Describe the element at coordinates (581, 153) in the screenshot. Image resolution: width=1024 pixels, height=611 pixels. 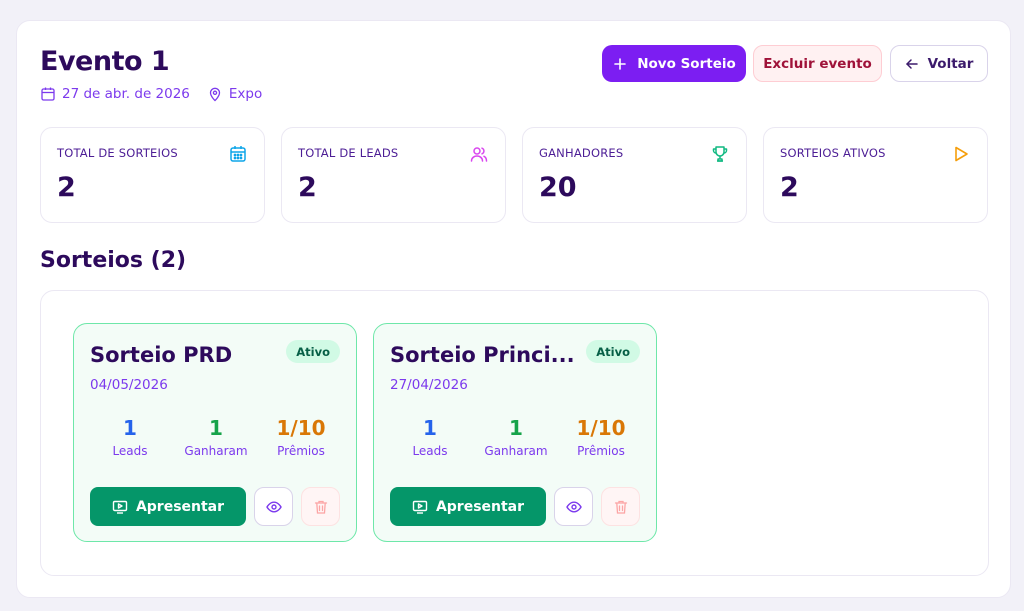
I see `stat-label: GANHADORES` at that location.